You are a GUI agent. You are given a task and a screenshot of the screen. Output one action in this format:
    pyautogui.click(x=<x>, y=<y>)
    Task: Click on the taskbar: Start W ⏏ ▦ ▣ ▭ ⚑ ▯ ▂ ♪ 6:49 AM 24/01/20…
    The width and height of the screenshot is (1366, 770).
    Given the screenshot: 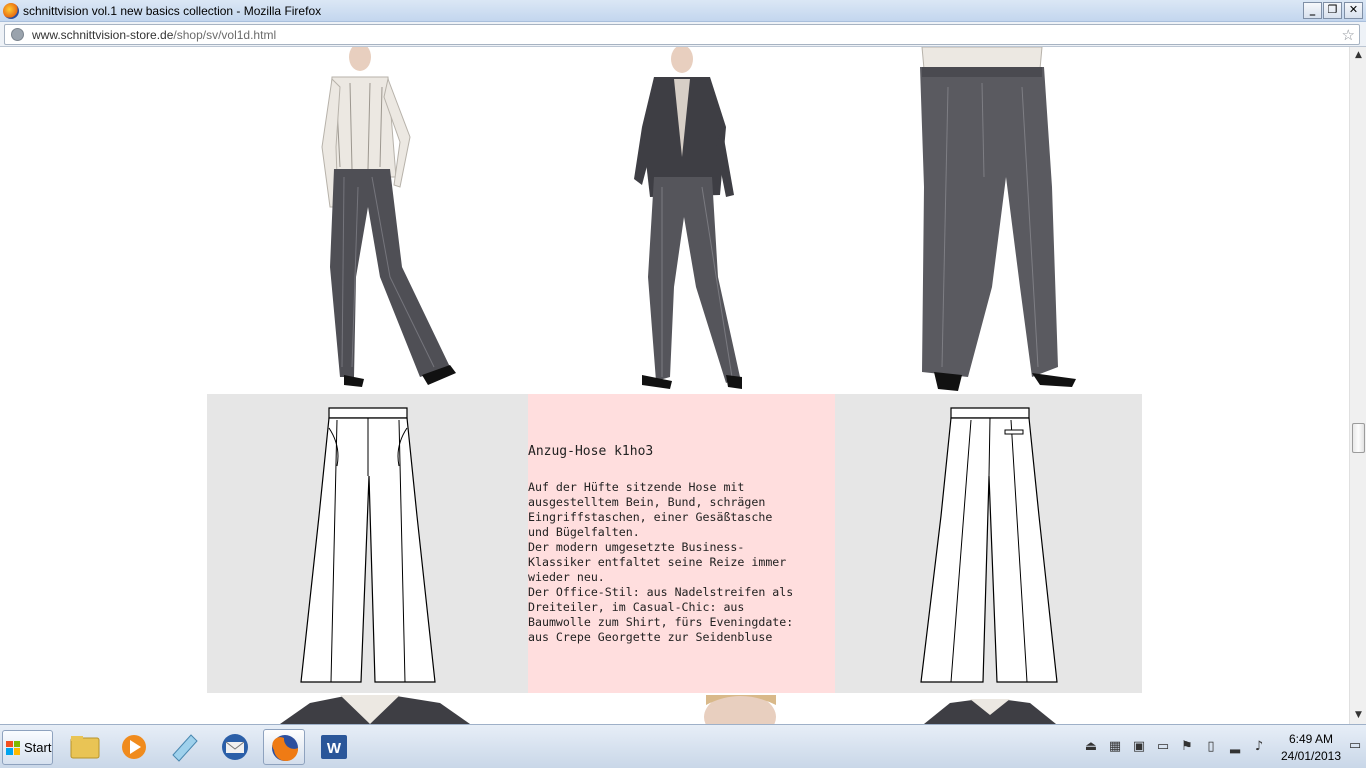 What is the action you would take?
    pyautogui.click(x=683, y=746)
    